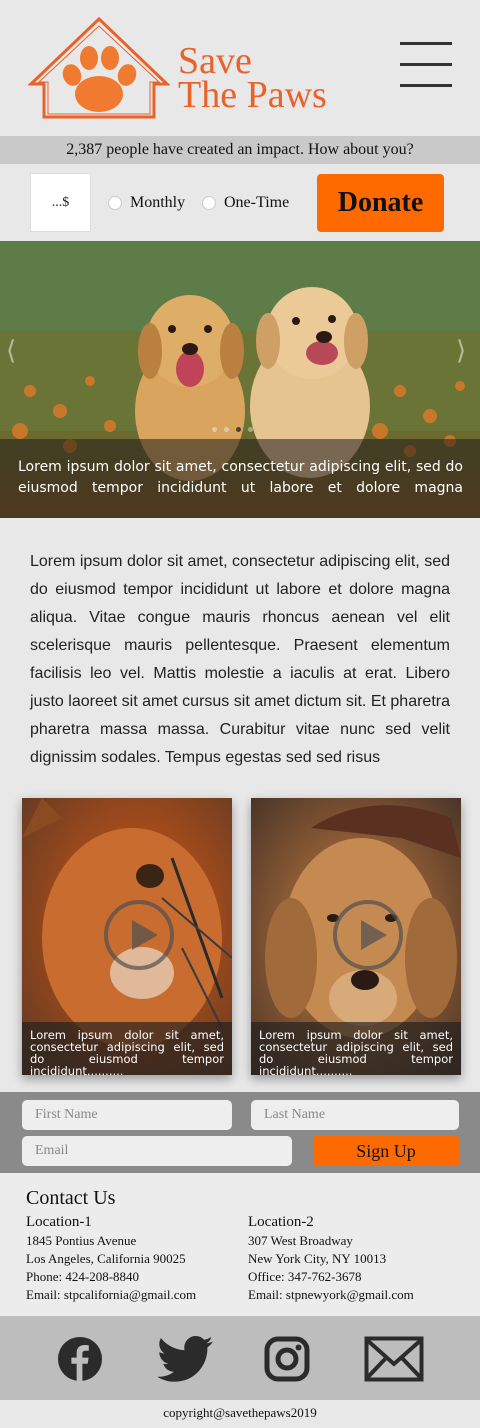 The width and height of the screenshot is (480, 1428). Describe the element at coordinates (394, 1359) in the screenshot. I see `mail-icon` at that location.